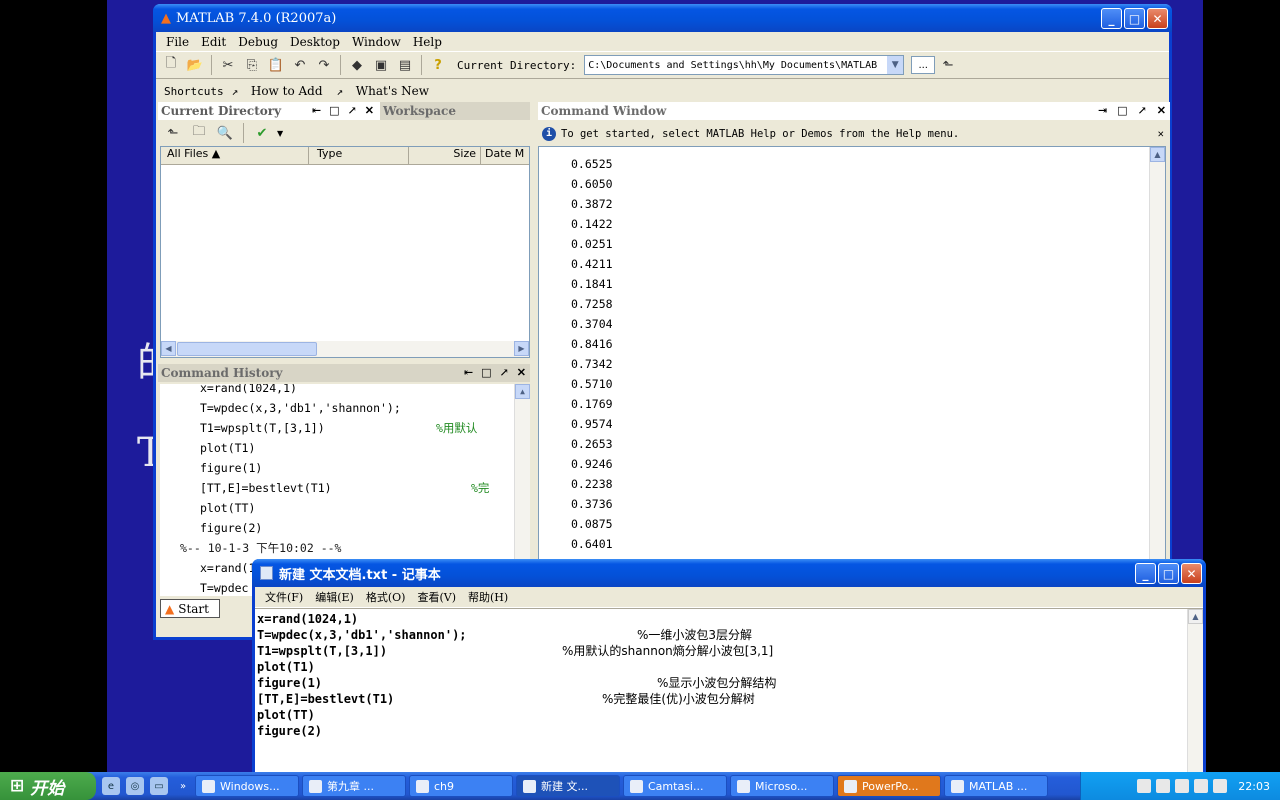  I want to click on redo-icon: ↷, so click(324, 65).